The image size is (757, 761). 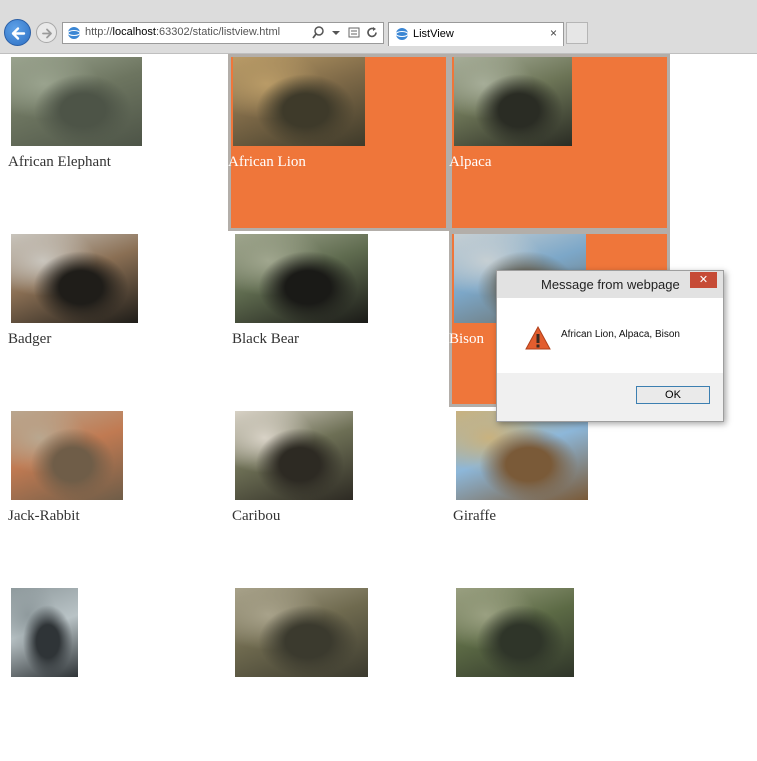 I want to click on animal-name: Jack-Rabbit, so click(x=44, y=516).